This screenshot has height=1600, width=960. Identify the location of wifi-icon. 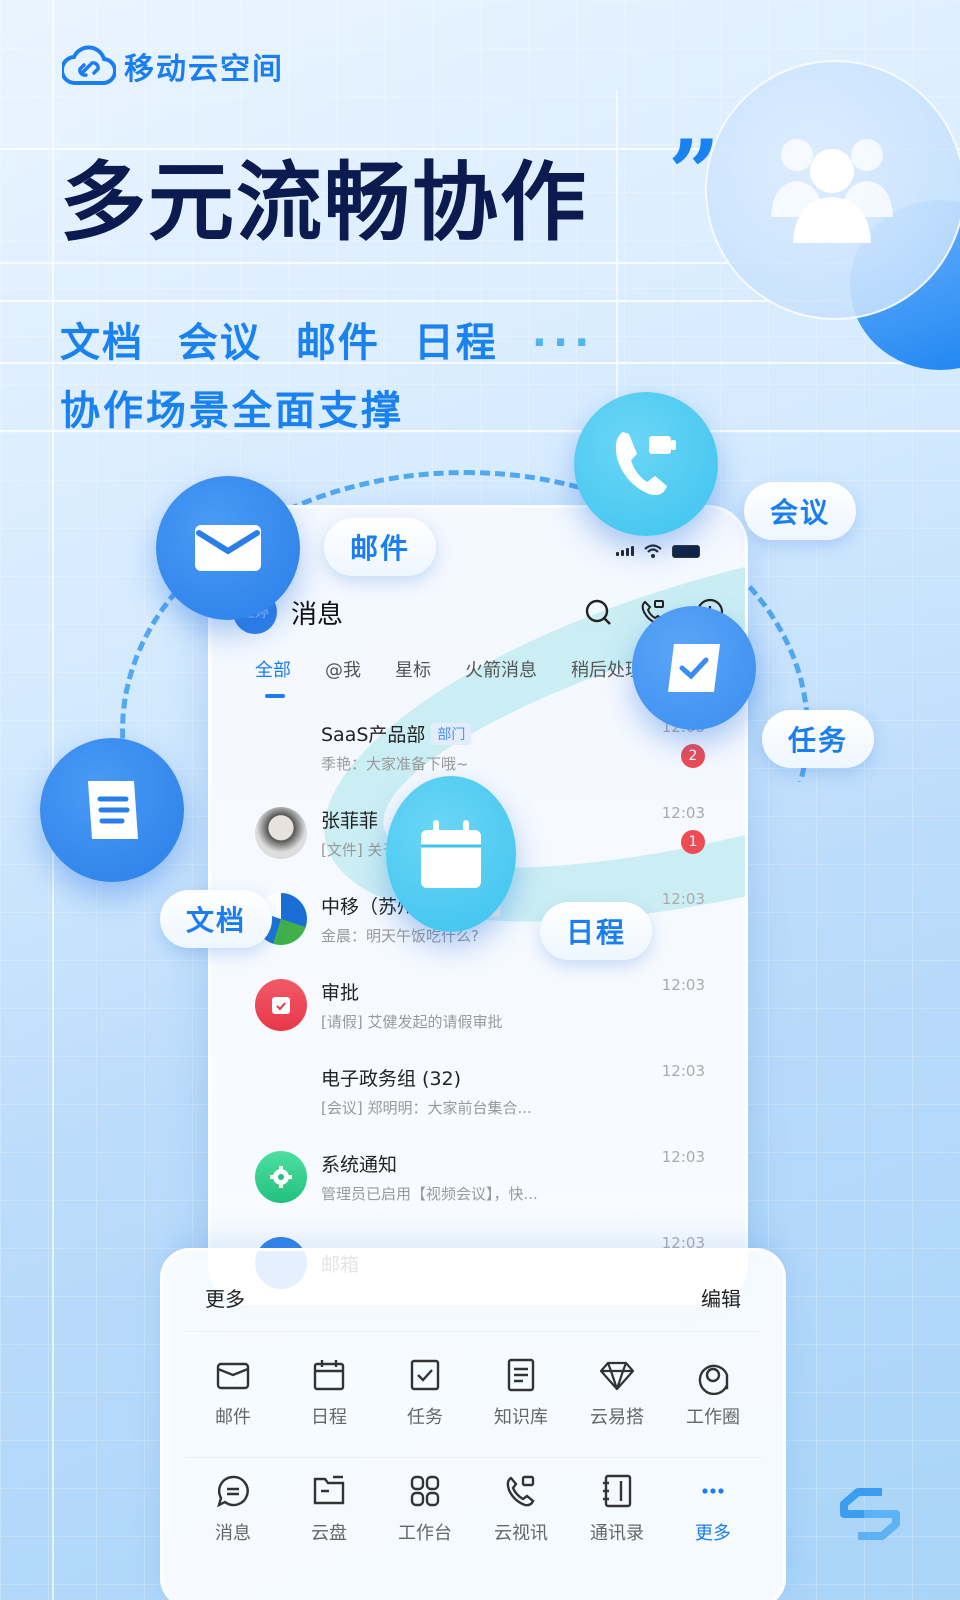
(653, 551).